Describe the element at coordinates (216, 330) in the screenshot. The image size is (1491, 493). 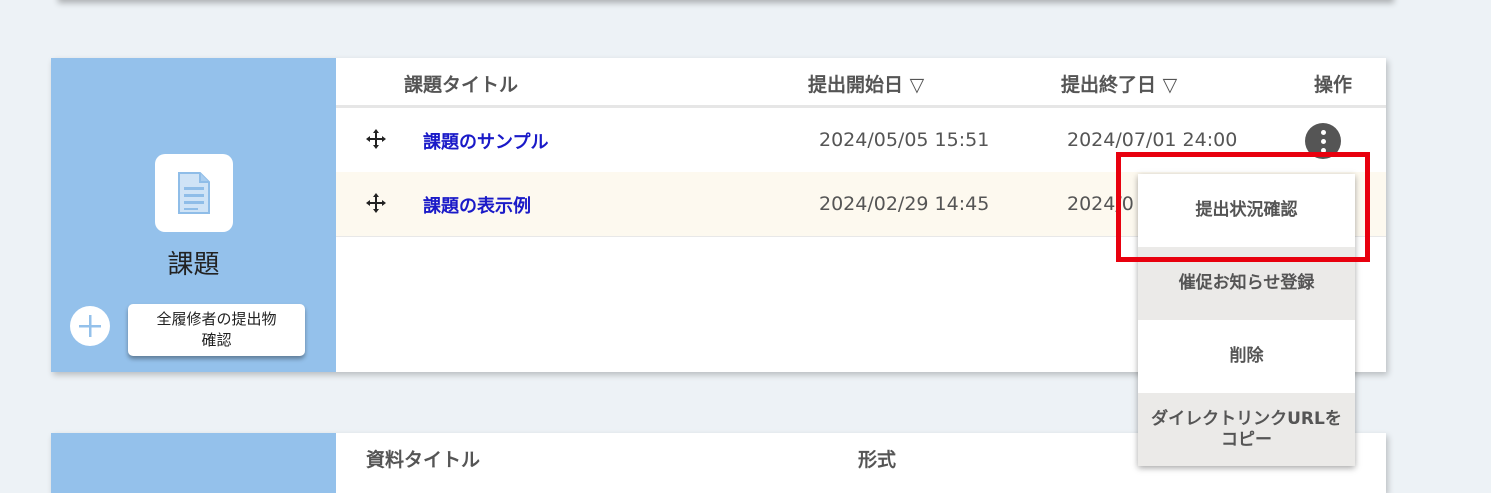
I see `view-all-submissions-button: 全履修者の提出物 確認` at that location.